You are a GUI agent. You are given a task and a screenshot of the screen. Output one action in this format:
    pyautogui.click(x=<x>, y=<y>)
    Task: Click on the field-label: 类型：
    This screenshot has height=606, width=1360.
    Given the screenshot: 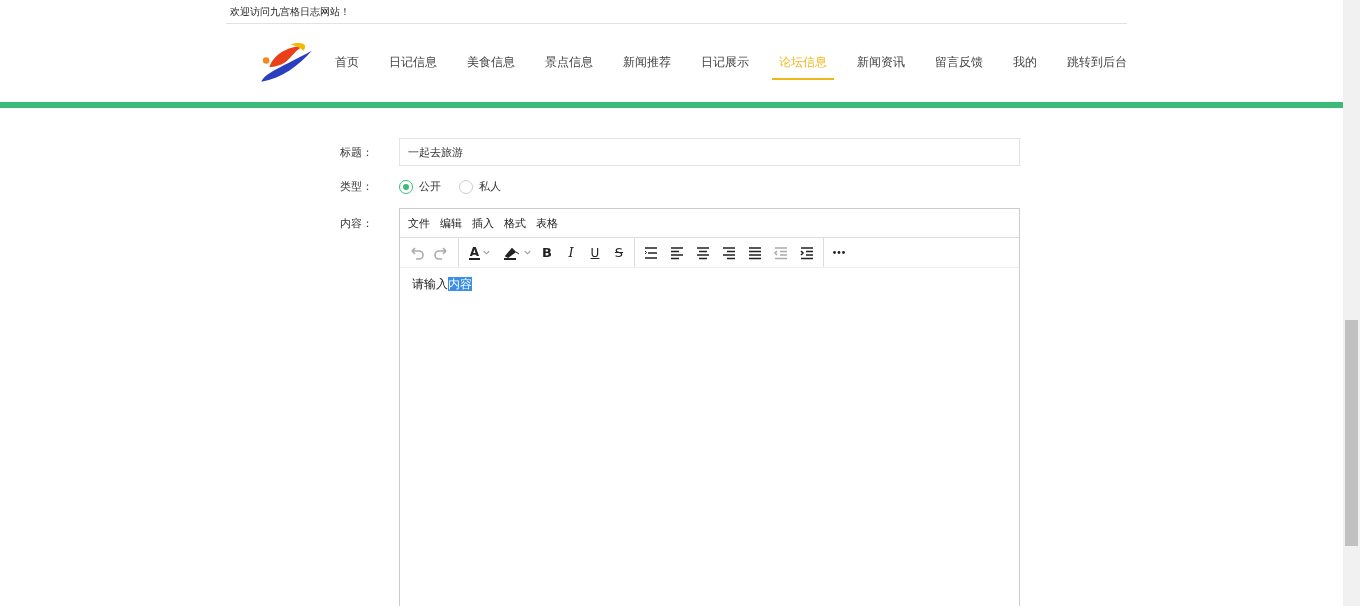 What is the action you would take?
    pyautogui.click(x=357, y=186)
    